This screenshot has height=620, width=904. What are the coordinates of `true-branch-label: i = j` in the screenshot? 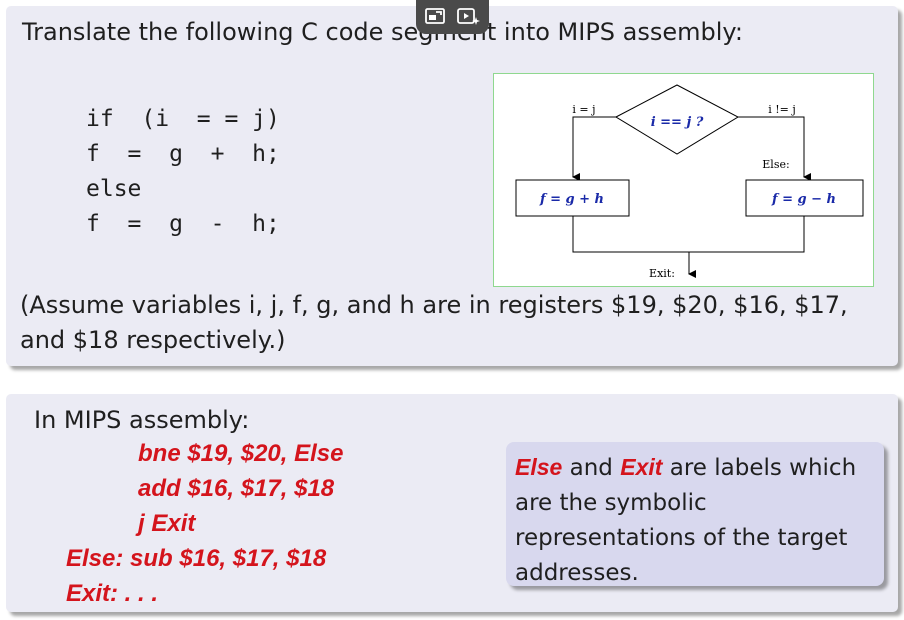 It's located at (583, 109).